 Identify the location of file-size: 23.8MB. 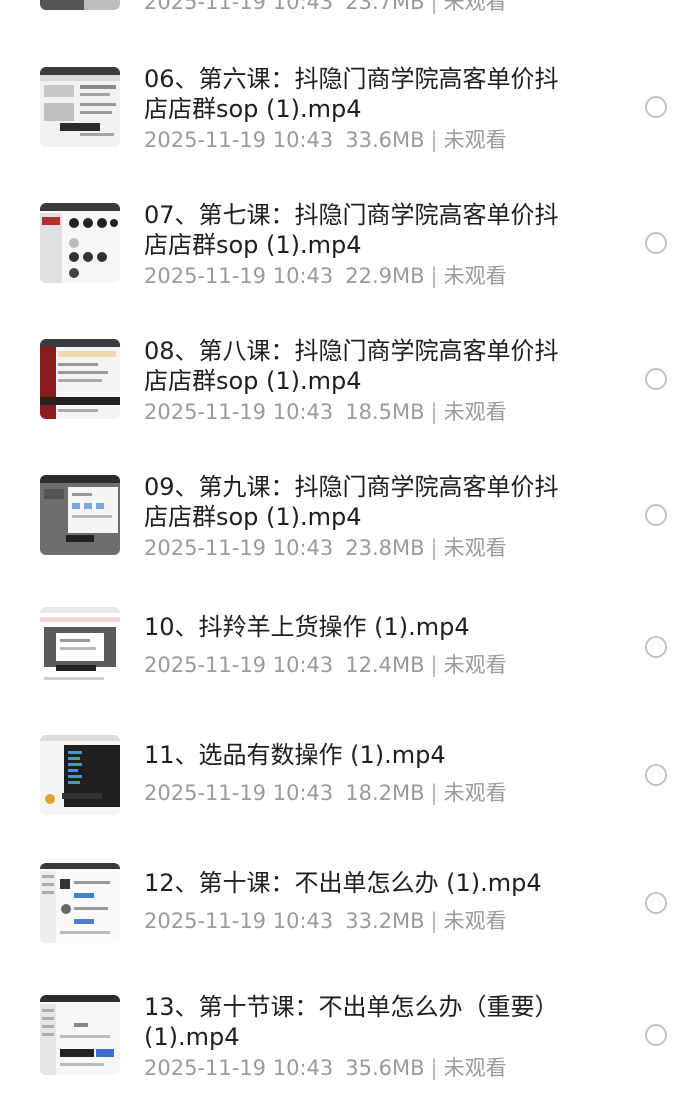
(385, 548).